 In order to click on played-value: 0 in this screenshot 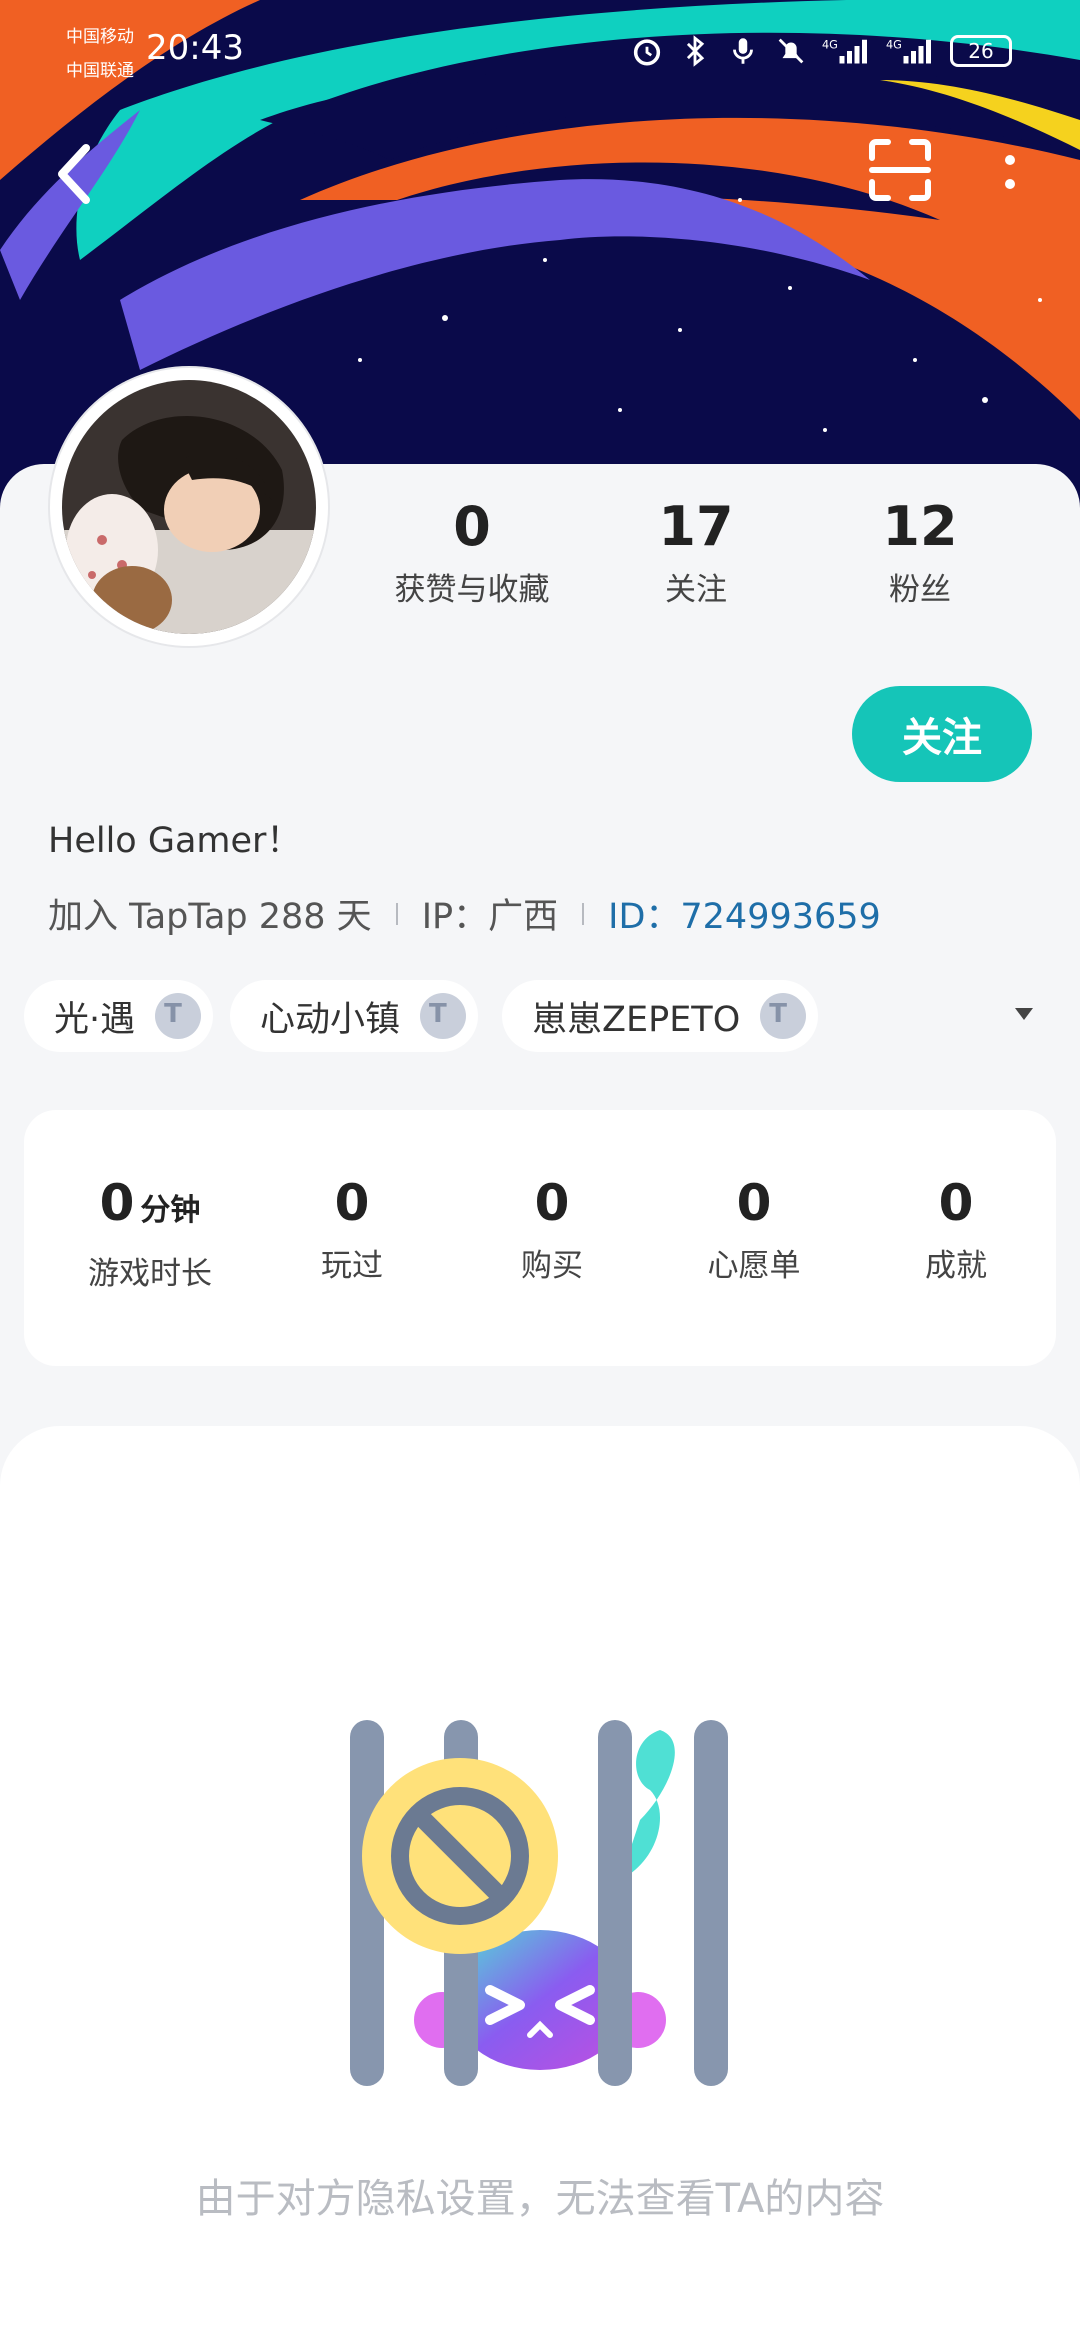, I will do `click(352, 1203)`.